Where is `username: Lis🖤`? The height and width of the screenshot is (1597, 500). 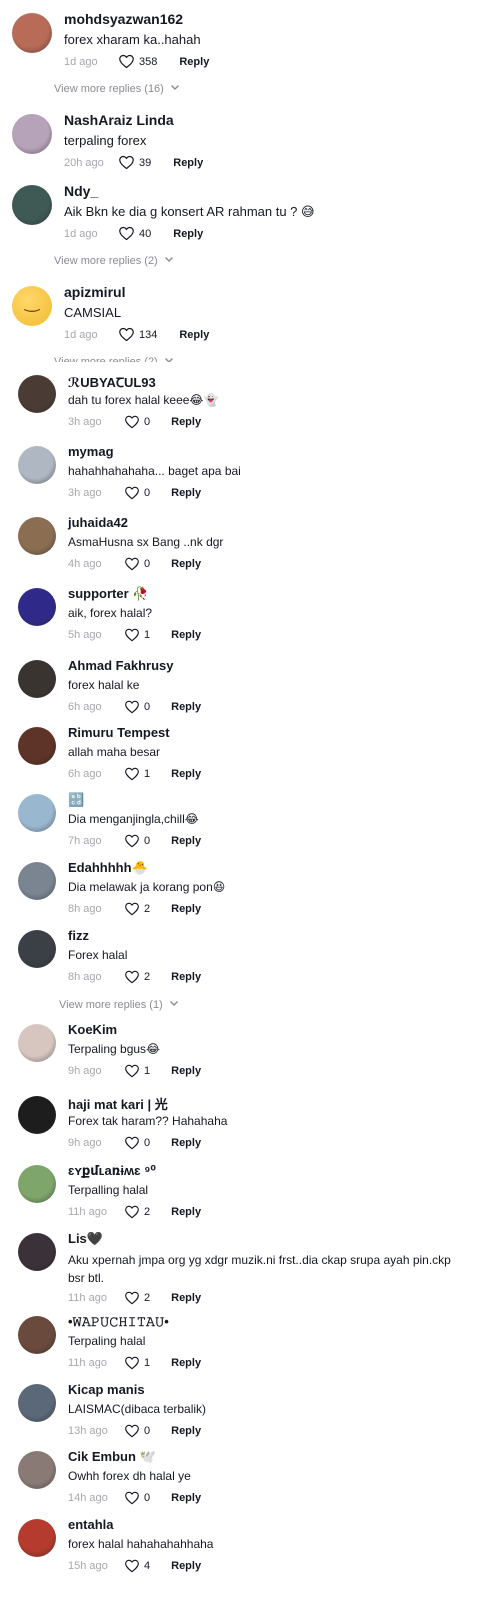 username: Lis🖤 is located at coordinates (85, 1239).